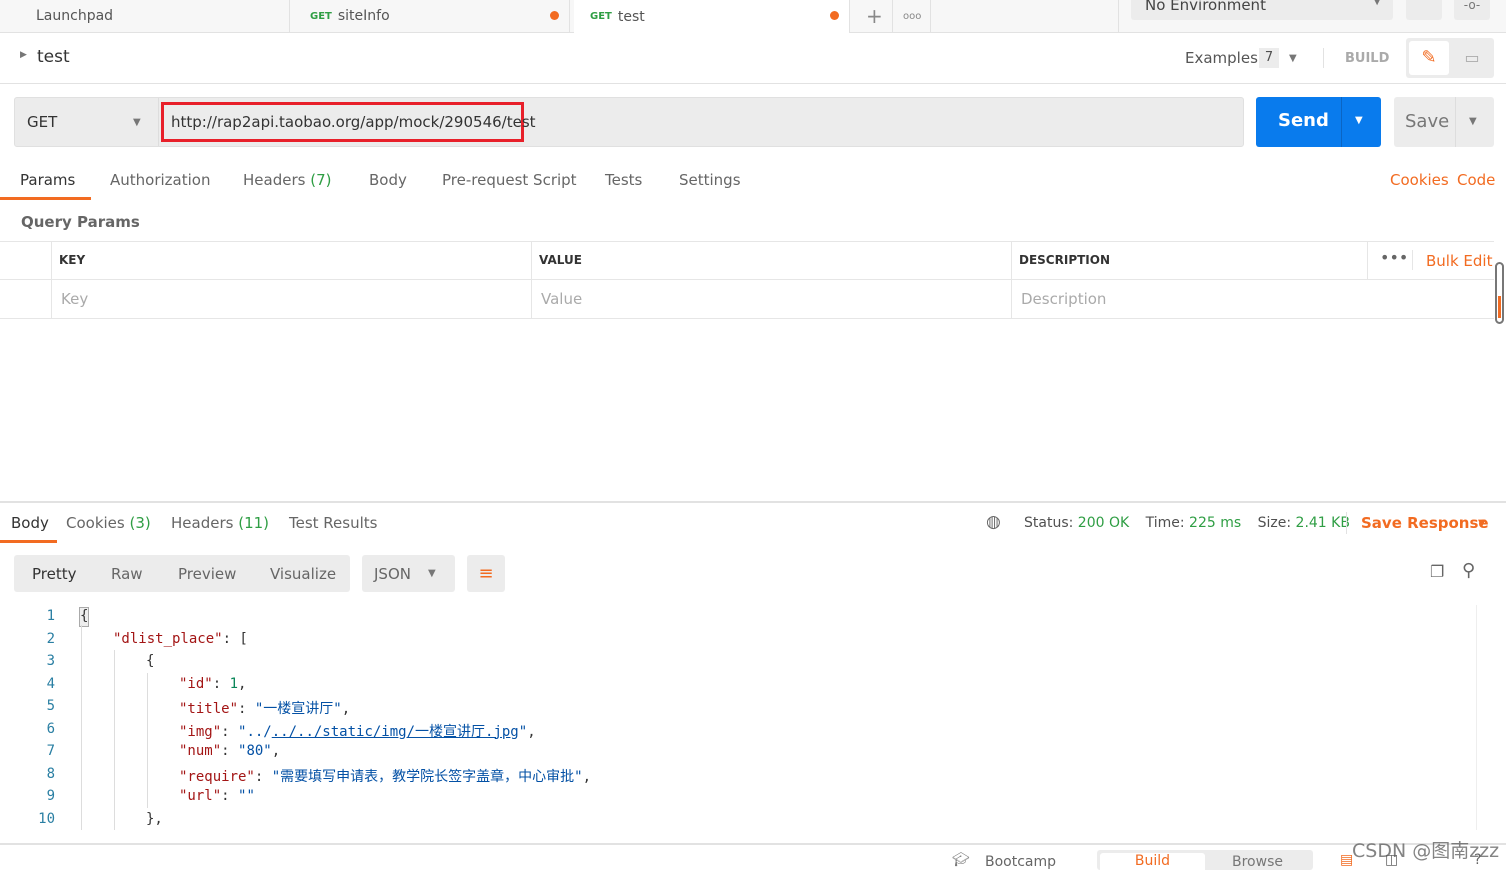 The image size is (1506, 873). I want to click on view-visualize: Visualize, so click(303, 574).